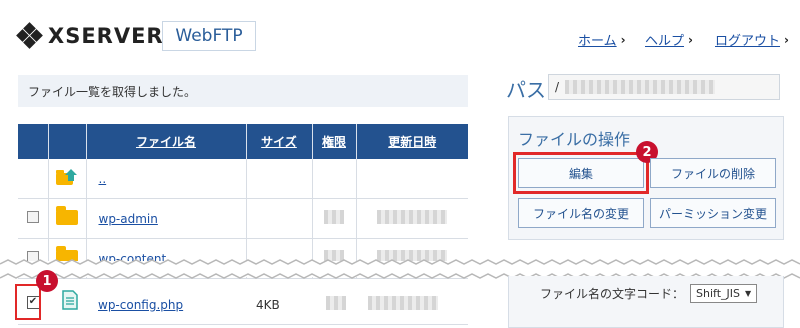  Describe the element at coordinates (140, 305) in the screenshot. I see `file-link-wp-config: wp-config.php` at that location.